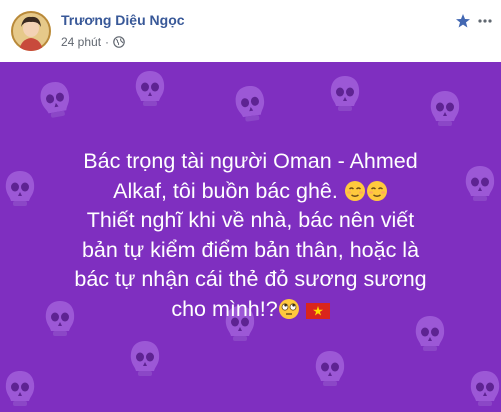 The width and height of the screenshot is (501, 412). I want to click on globe-icon, so click(119, 42).